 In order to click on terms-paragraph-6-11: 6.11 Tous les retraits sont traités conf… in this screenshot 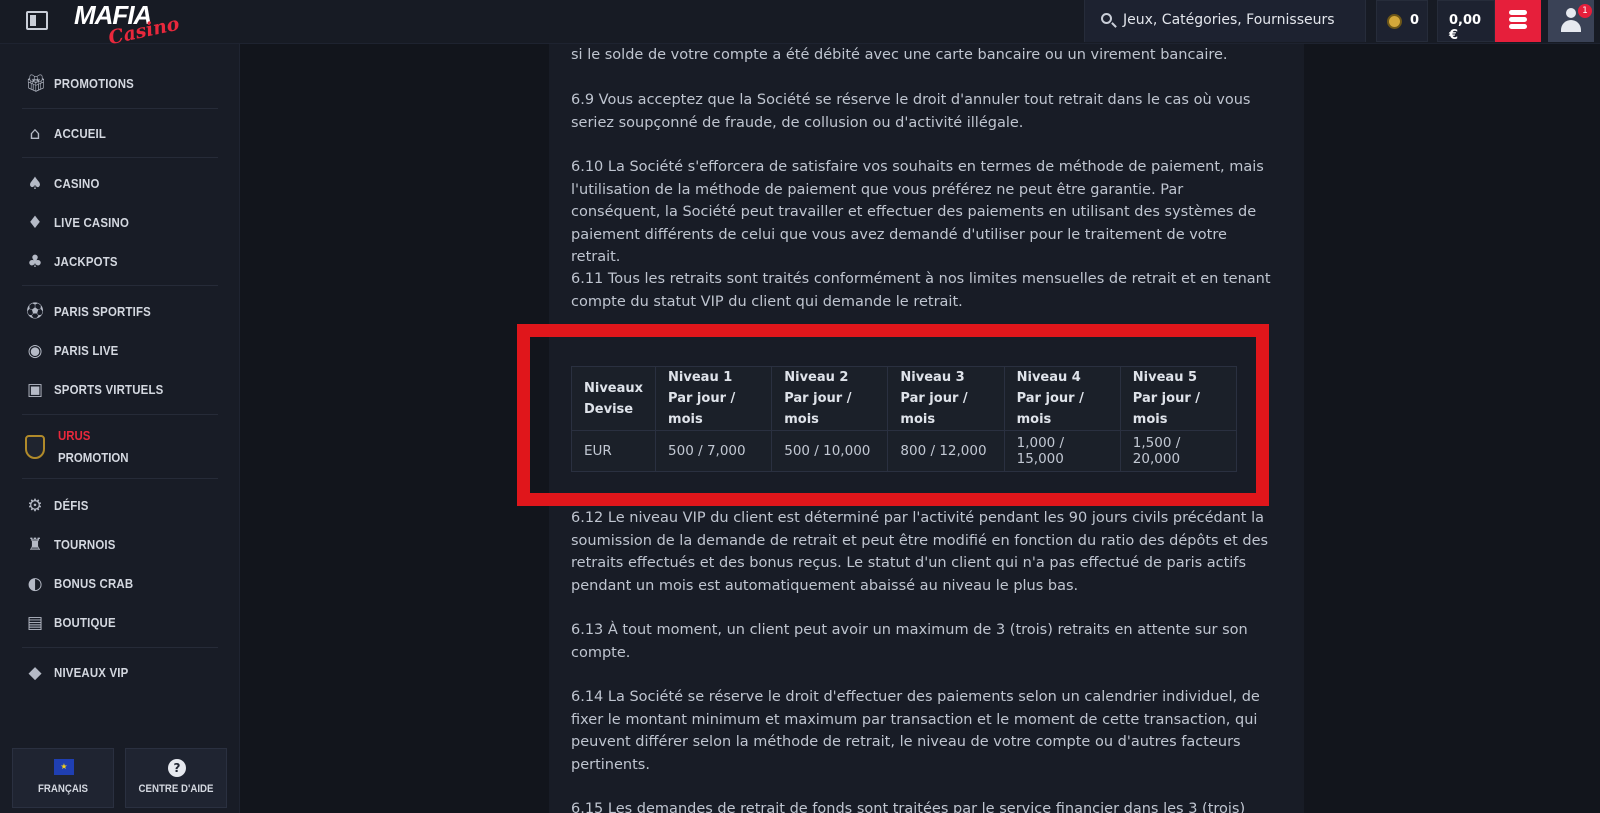, I will do `click(921, 290)`.